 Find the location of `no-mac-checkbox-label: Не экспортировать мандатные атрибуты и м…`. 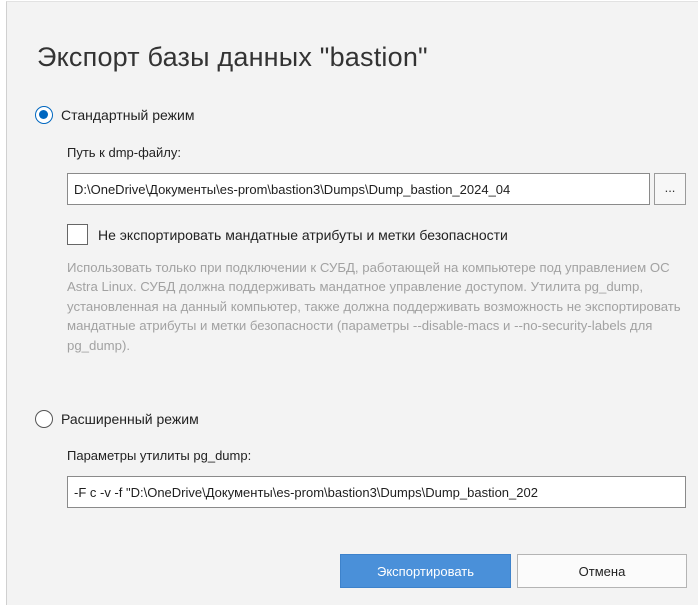

no-mac-checkbox-label: Не экспортировать мандатные атрибуты и м… is located at coordinates (303, 234).